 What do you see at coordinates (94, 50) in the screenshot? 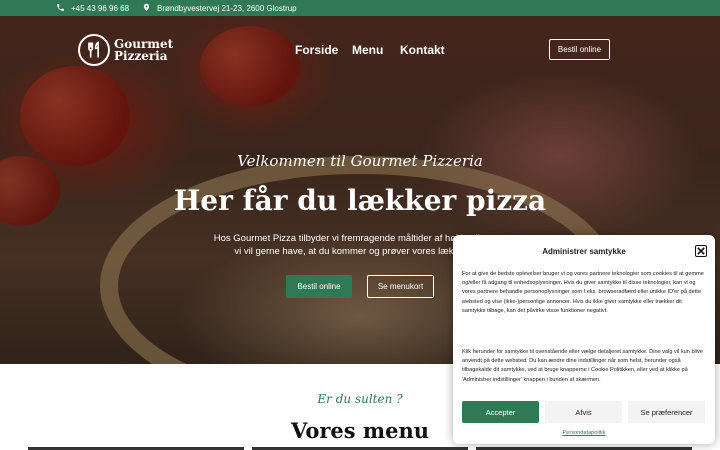
I see `fork-knife-icon` at bounding box center [94, 50].